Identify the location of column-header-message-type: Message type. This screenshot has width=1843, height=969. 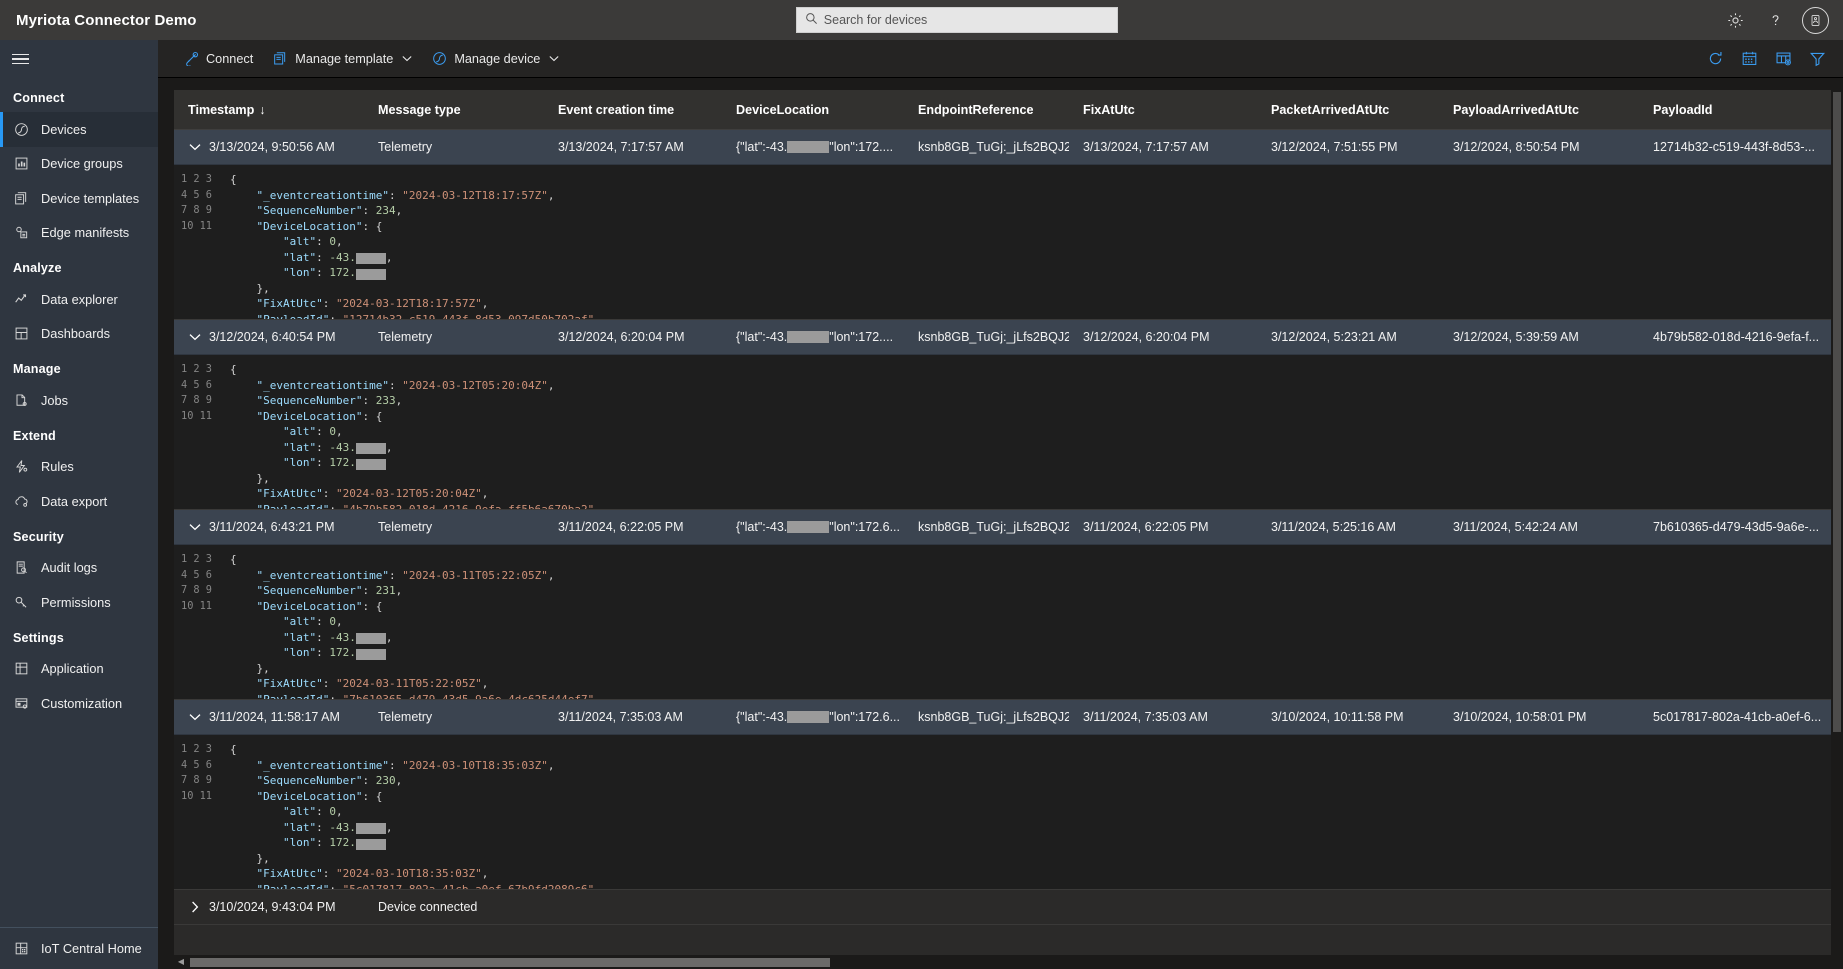
(454, 110).